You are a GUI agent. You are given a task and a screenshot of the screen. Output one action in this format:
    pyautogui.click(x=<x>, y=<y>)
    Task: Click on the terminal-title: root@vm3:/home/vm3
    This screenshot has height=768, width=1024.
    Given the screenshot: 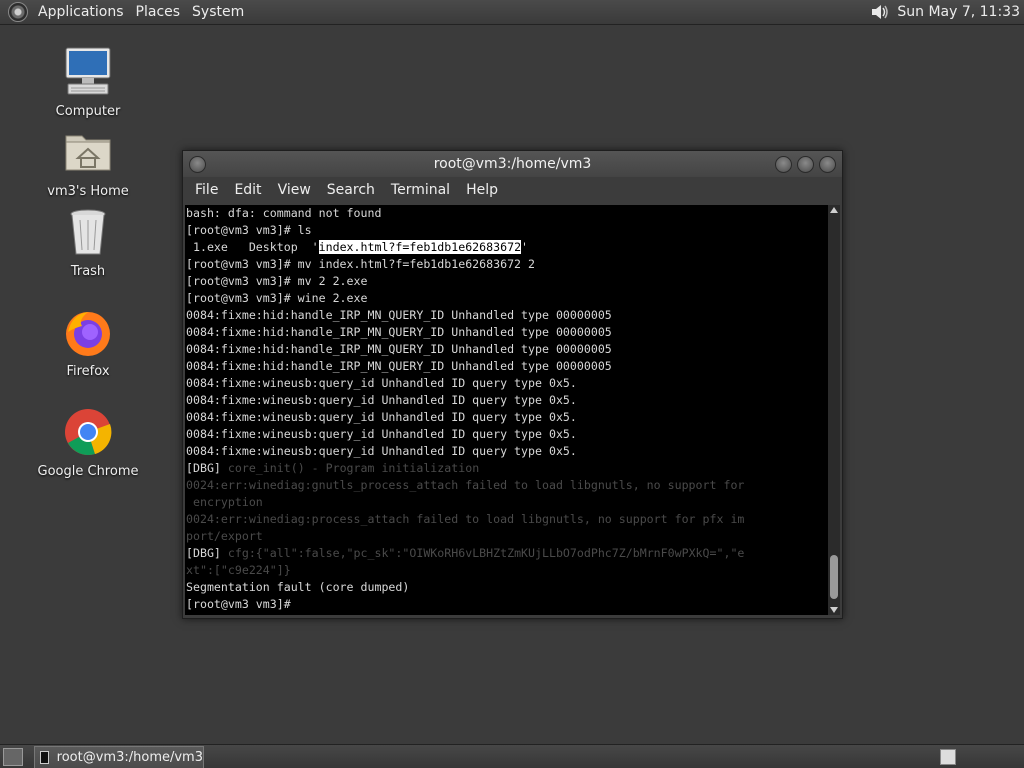 What is the action you would take?
    pyautogui.click(x=512, y=164)
    